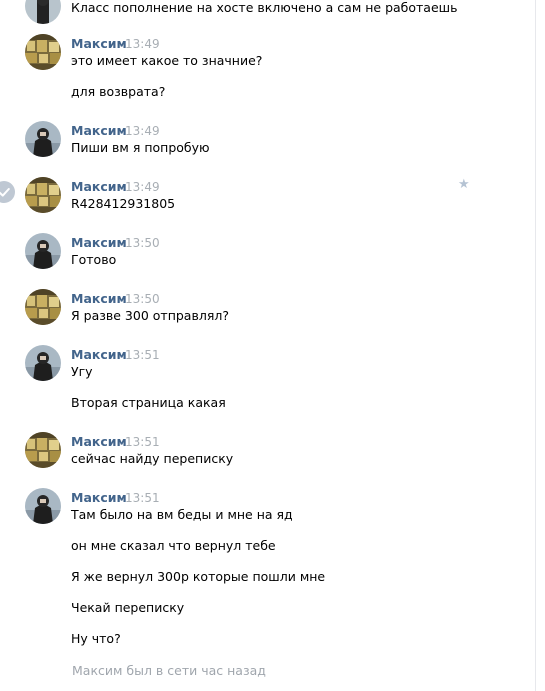  I want to click on message-text: Пиши вм я попробую, so click(140, 147).